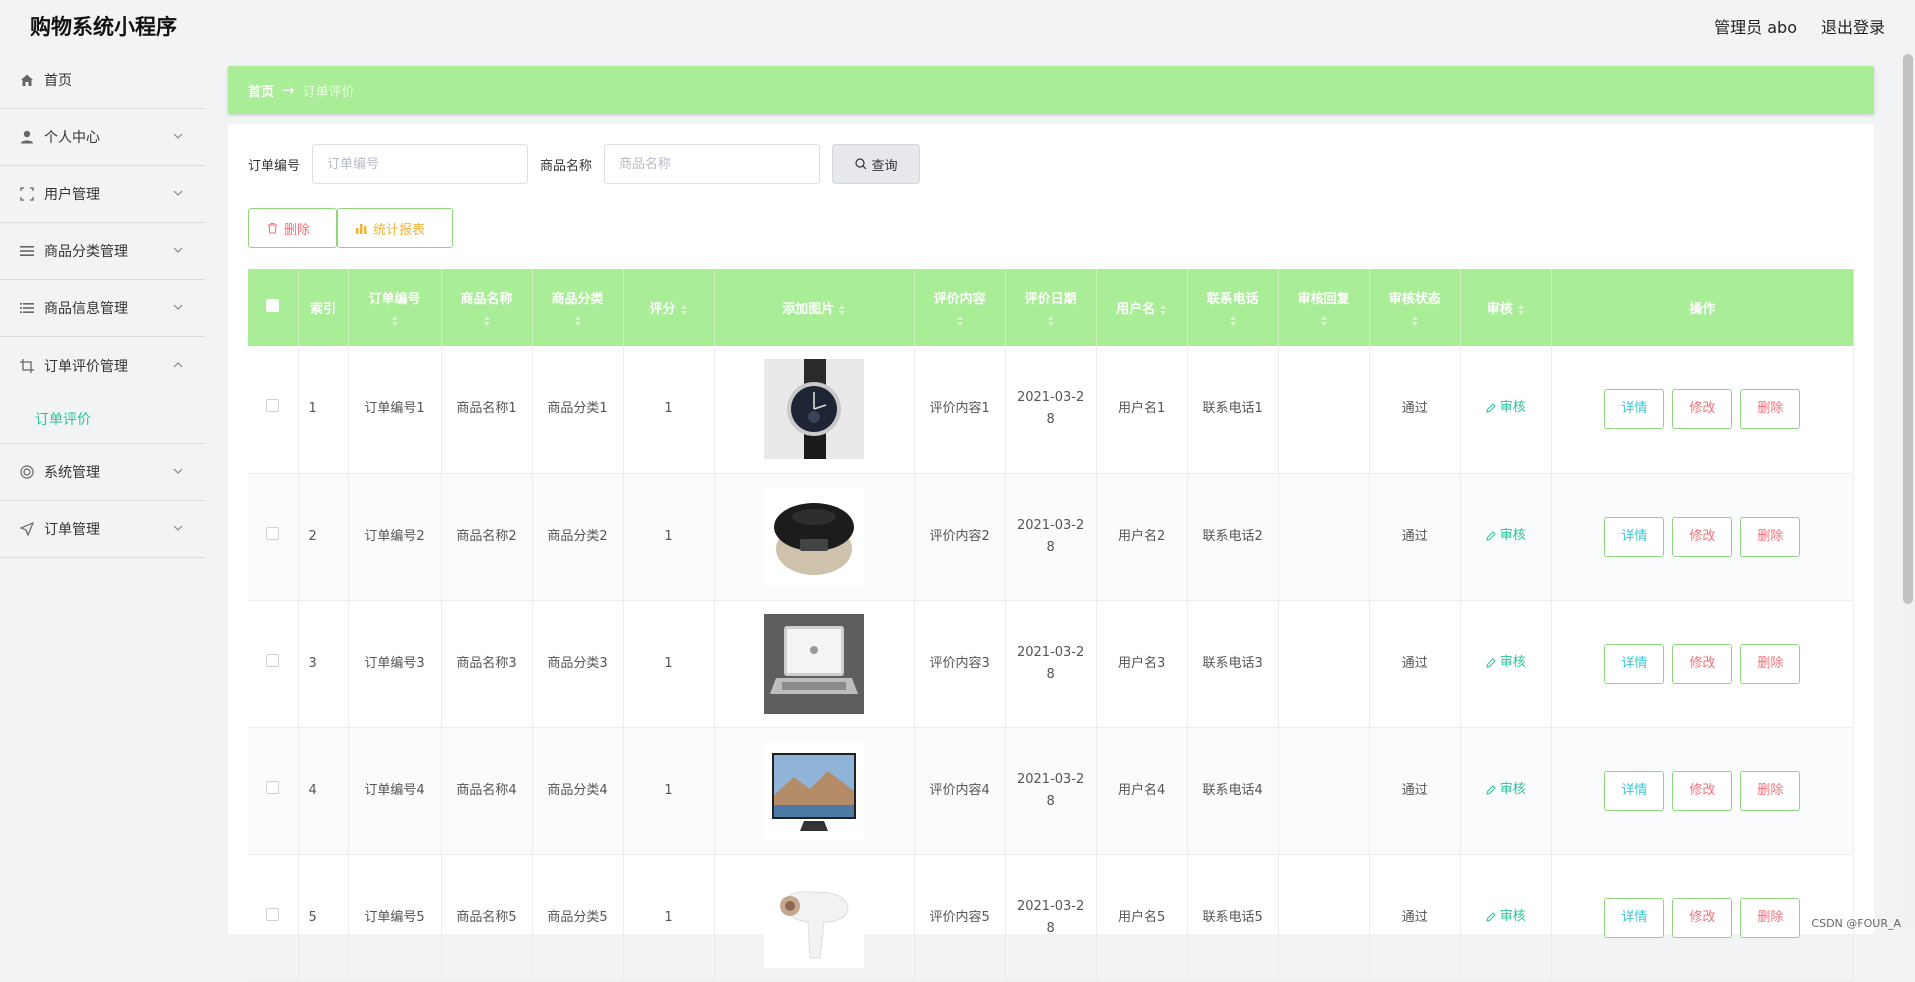 Image resolution: width=1915 pixels, height=982 pixels. I want to click on sidebar-item-home: 首页, so click(102, 80).